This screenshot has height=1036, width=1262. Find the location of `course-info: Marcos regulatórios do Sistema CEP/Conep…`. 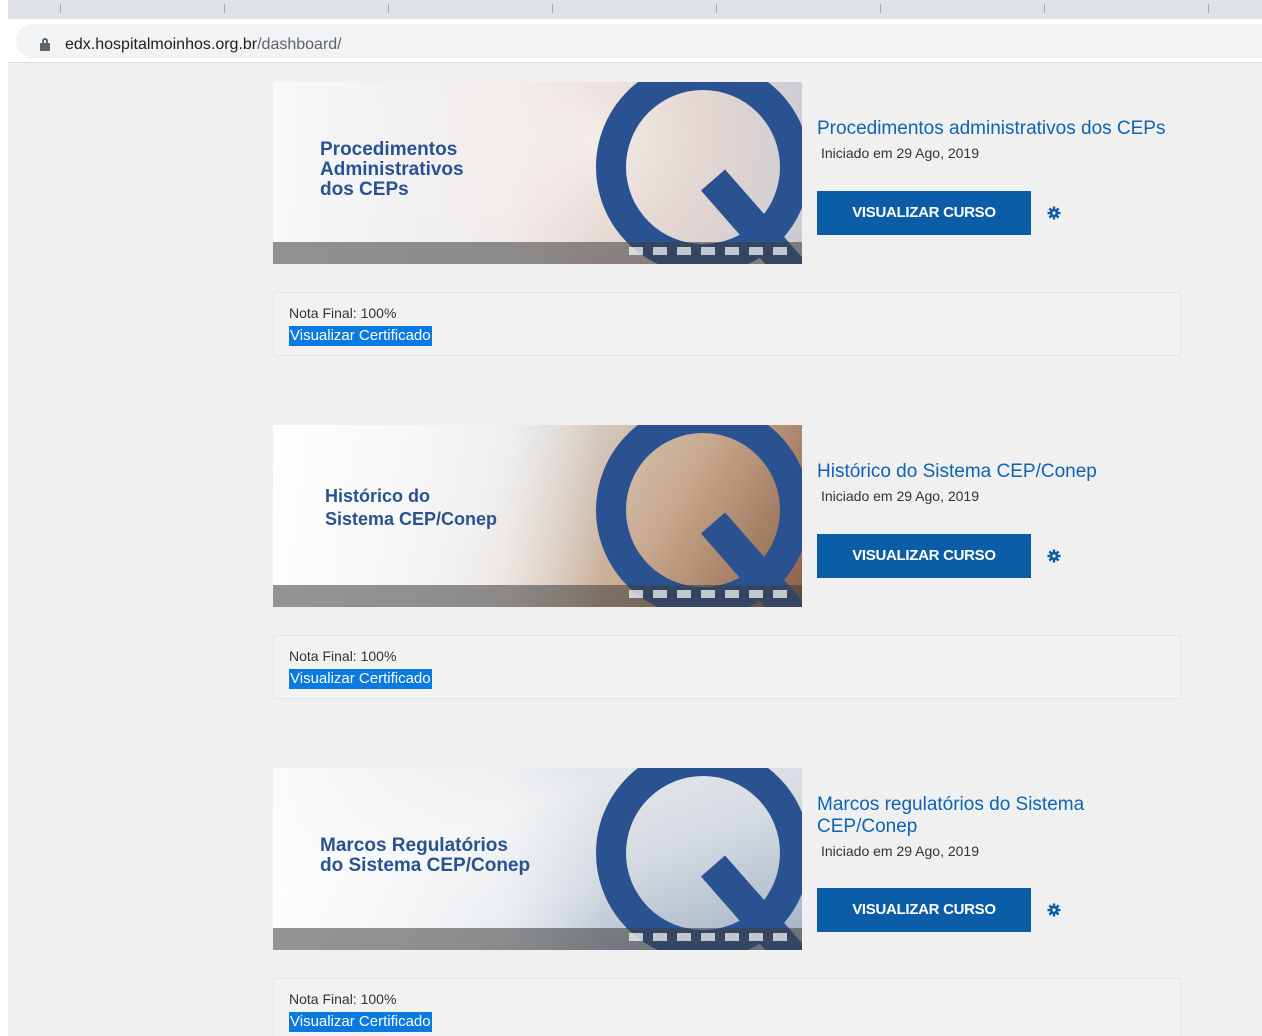

course-info: Marcos regulatórios do Sistema CEP/Conep… is located at coordinates (962, 826).